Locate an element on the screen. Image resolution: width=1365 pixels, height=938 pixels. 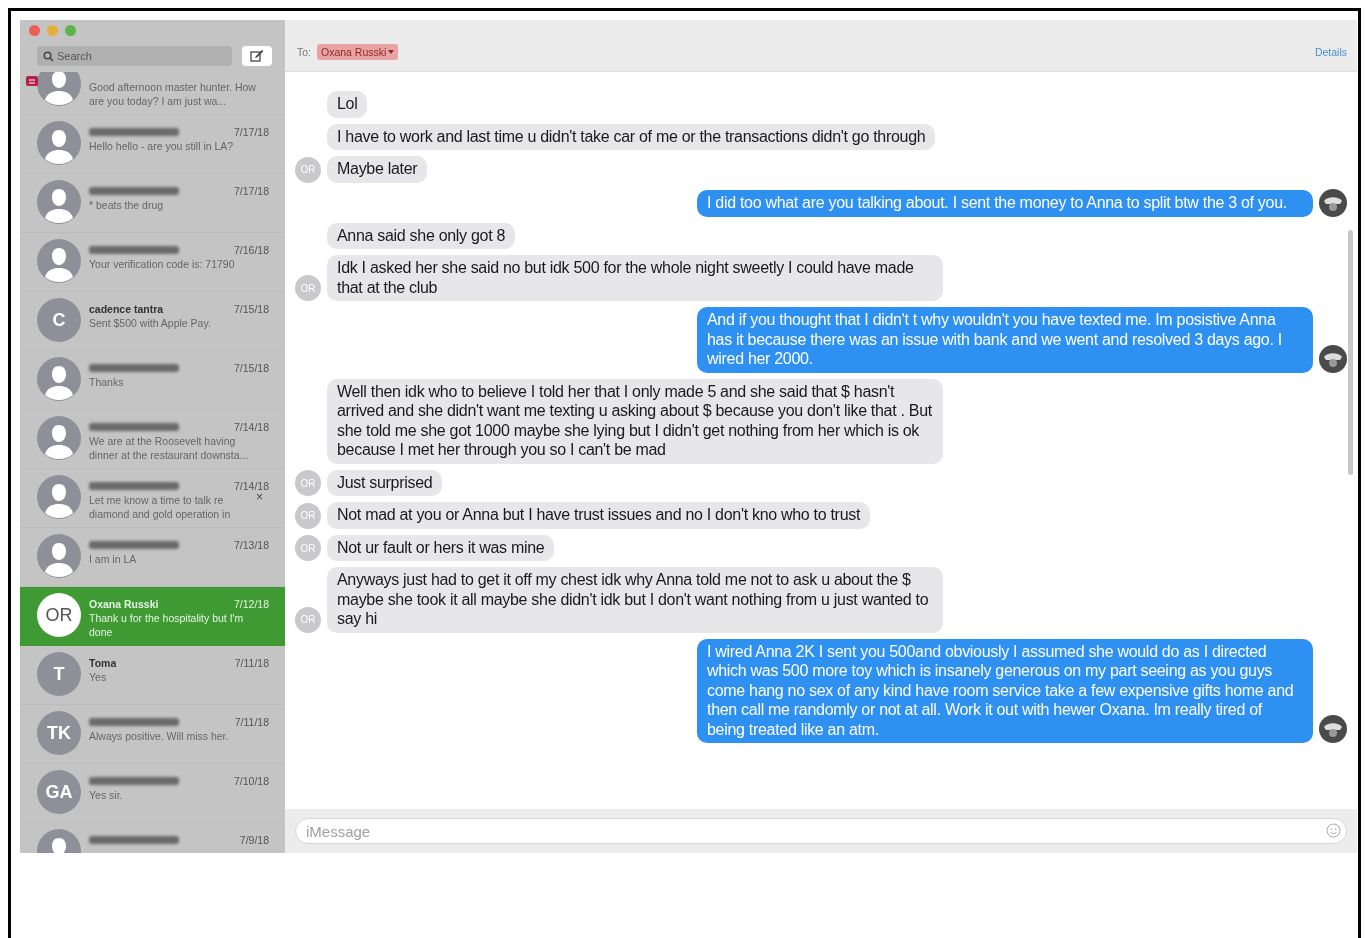
conversation-item: GA 7/10/18 Yes sir. is located at coordinates (152, 793).